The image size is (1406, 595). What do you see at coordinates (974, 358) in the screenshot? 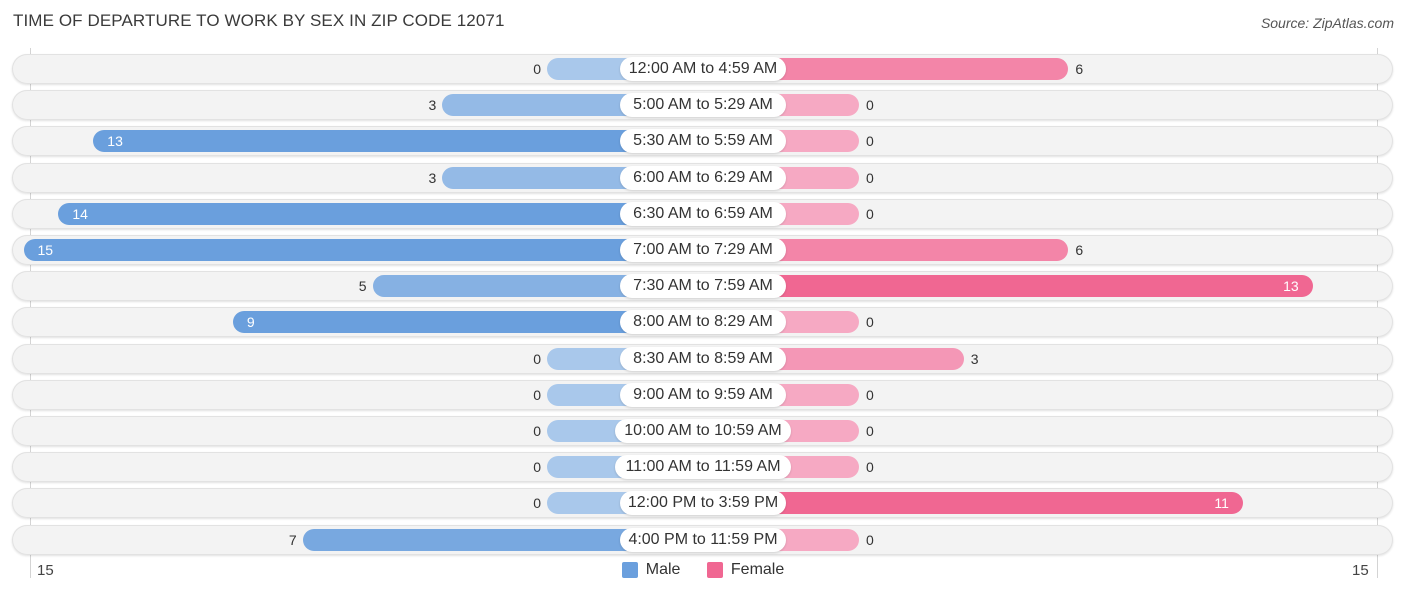
I see `value-label-female: 3` at bounding box center [974, 358].